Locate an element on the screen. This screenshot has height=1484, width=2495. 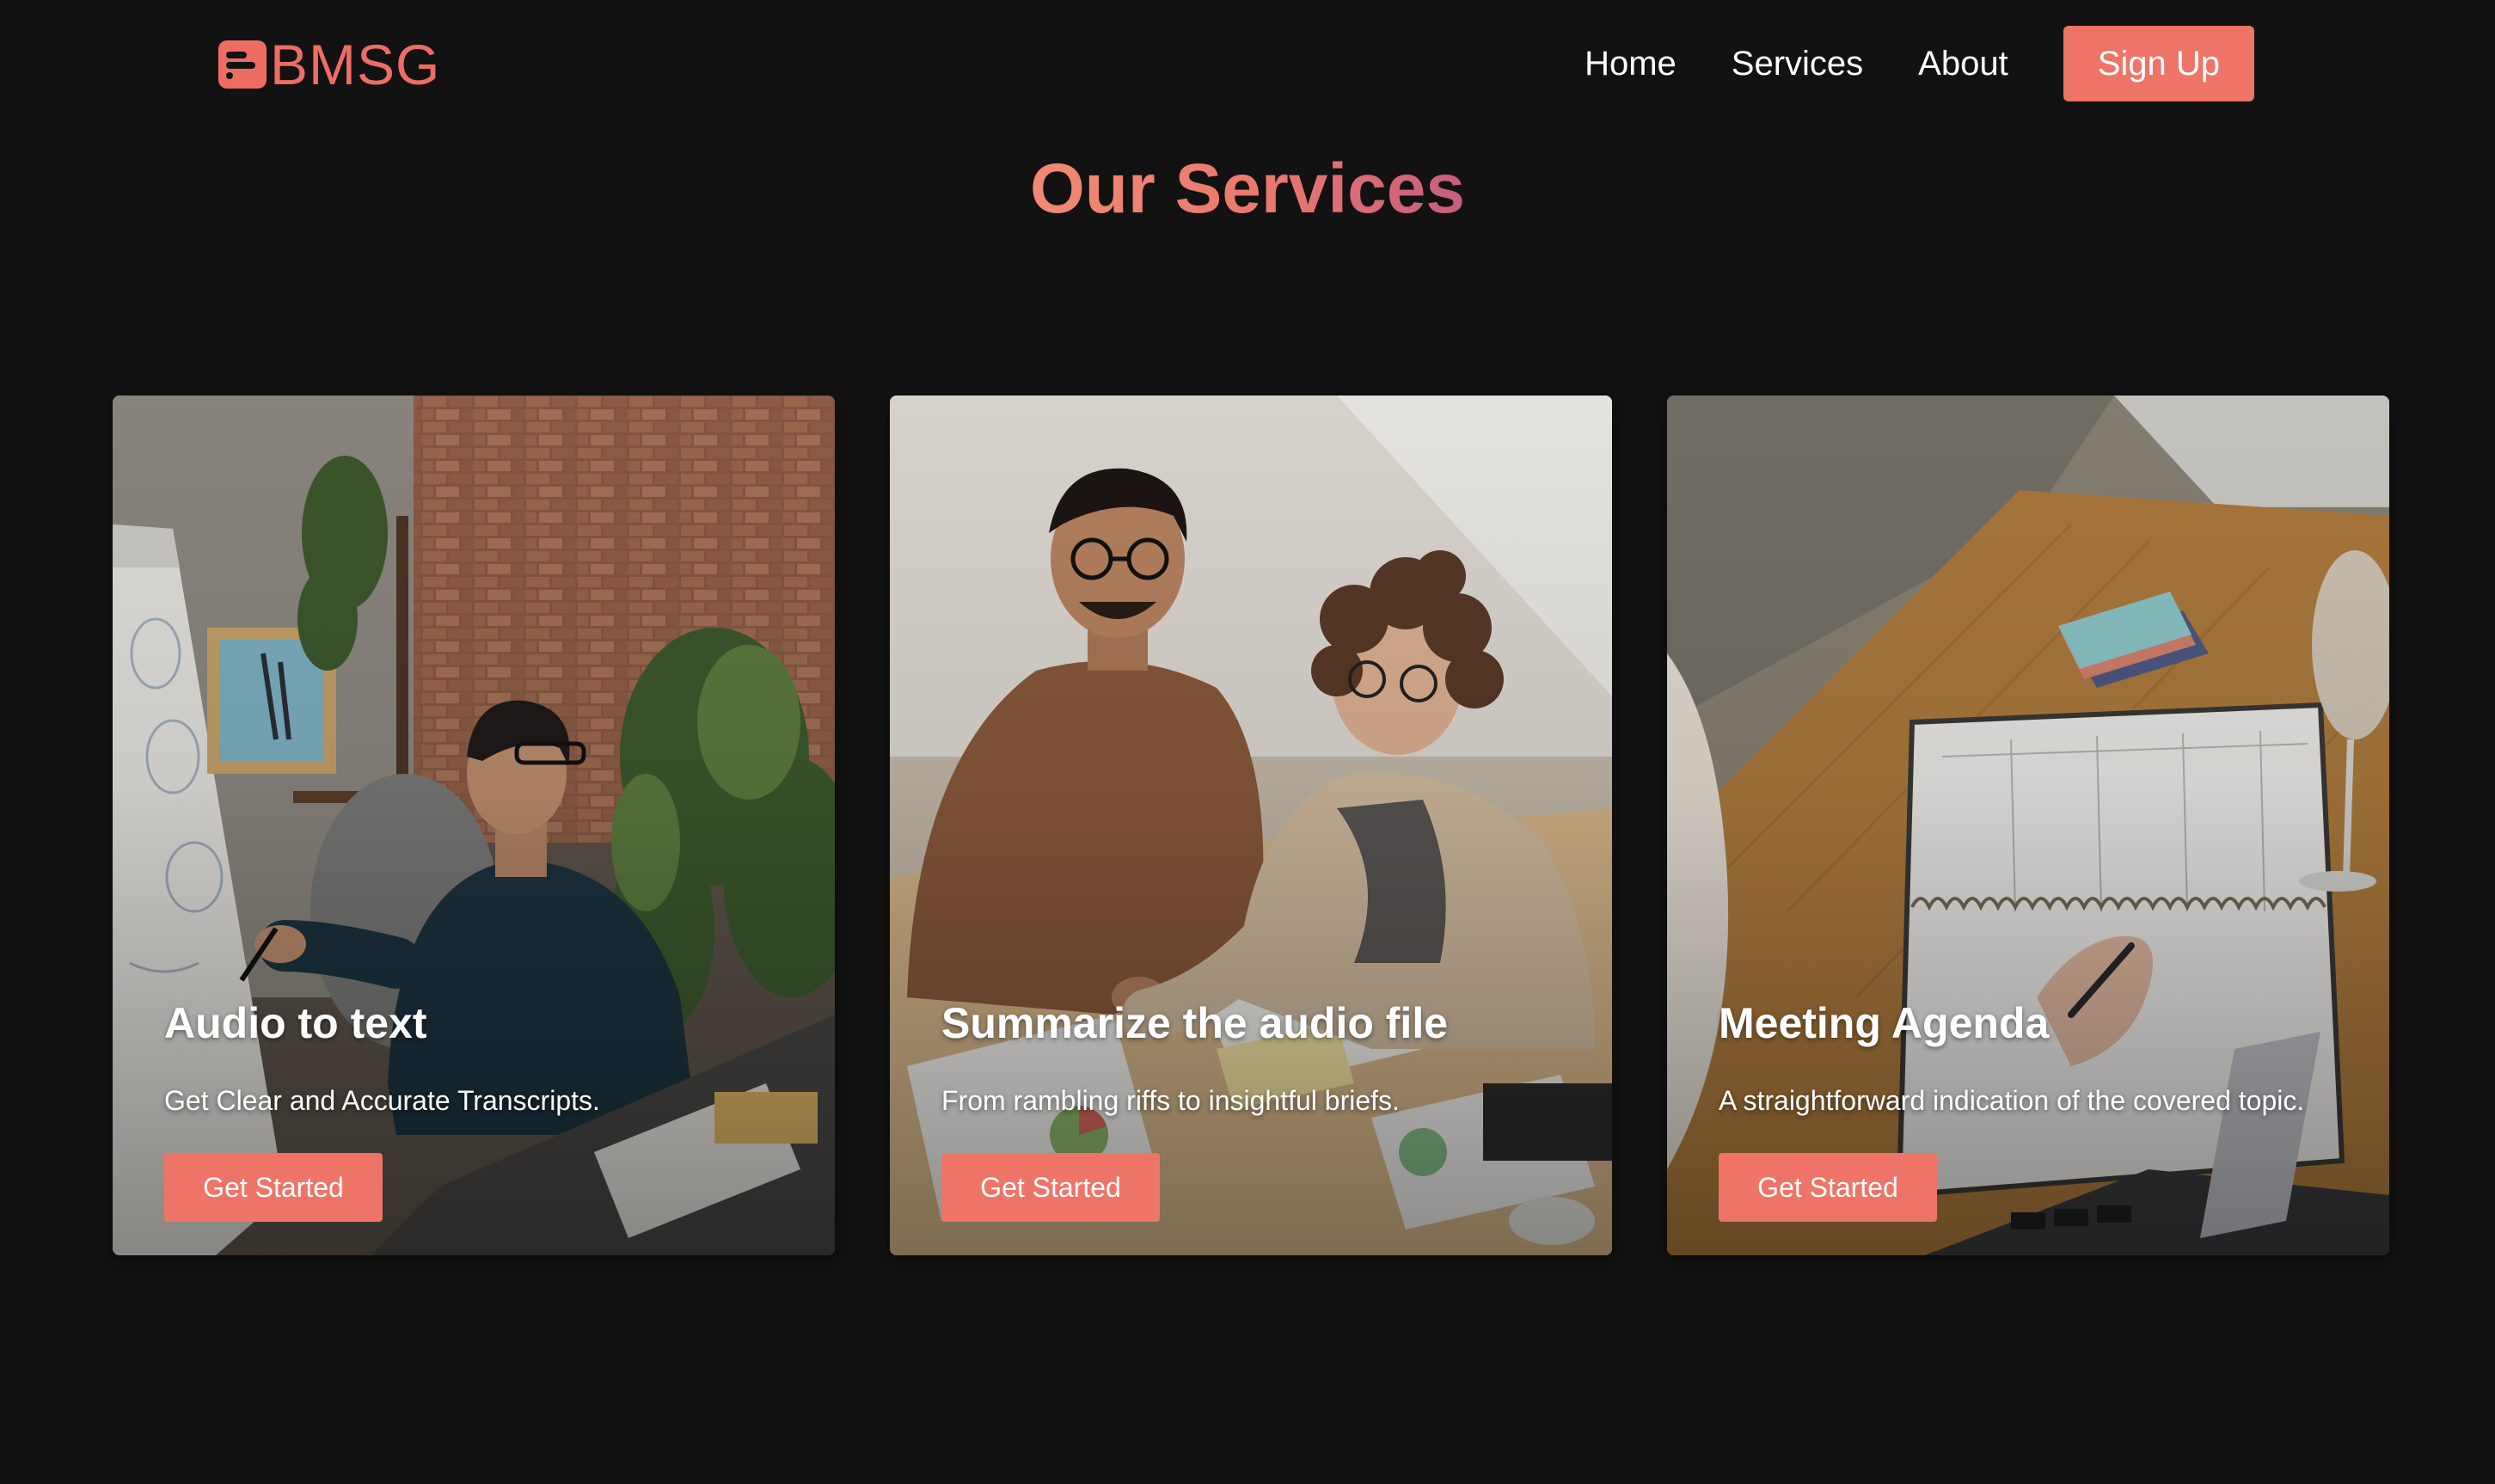
card-title: Audio to text is located at coordinates (296, 1023).